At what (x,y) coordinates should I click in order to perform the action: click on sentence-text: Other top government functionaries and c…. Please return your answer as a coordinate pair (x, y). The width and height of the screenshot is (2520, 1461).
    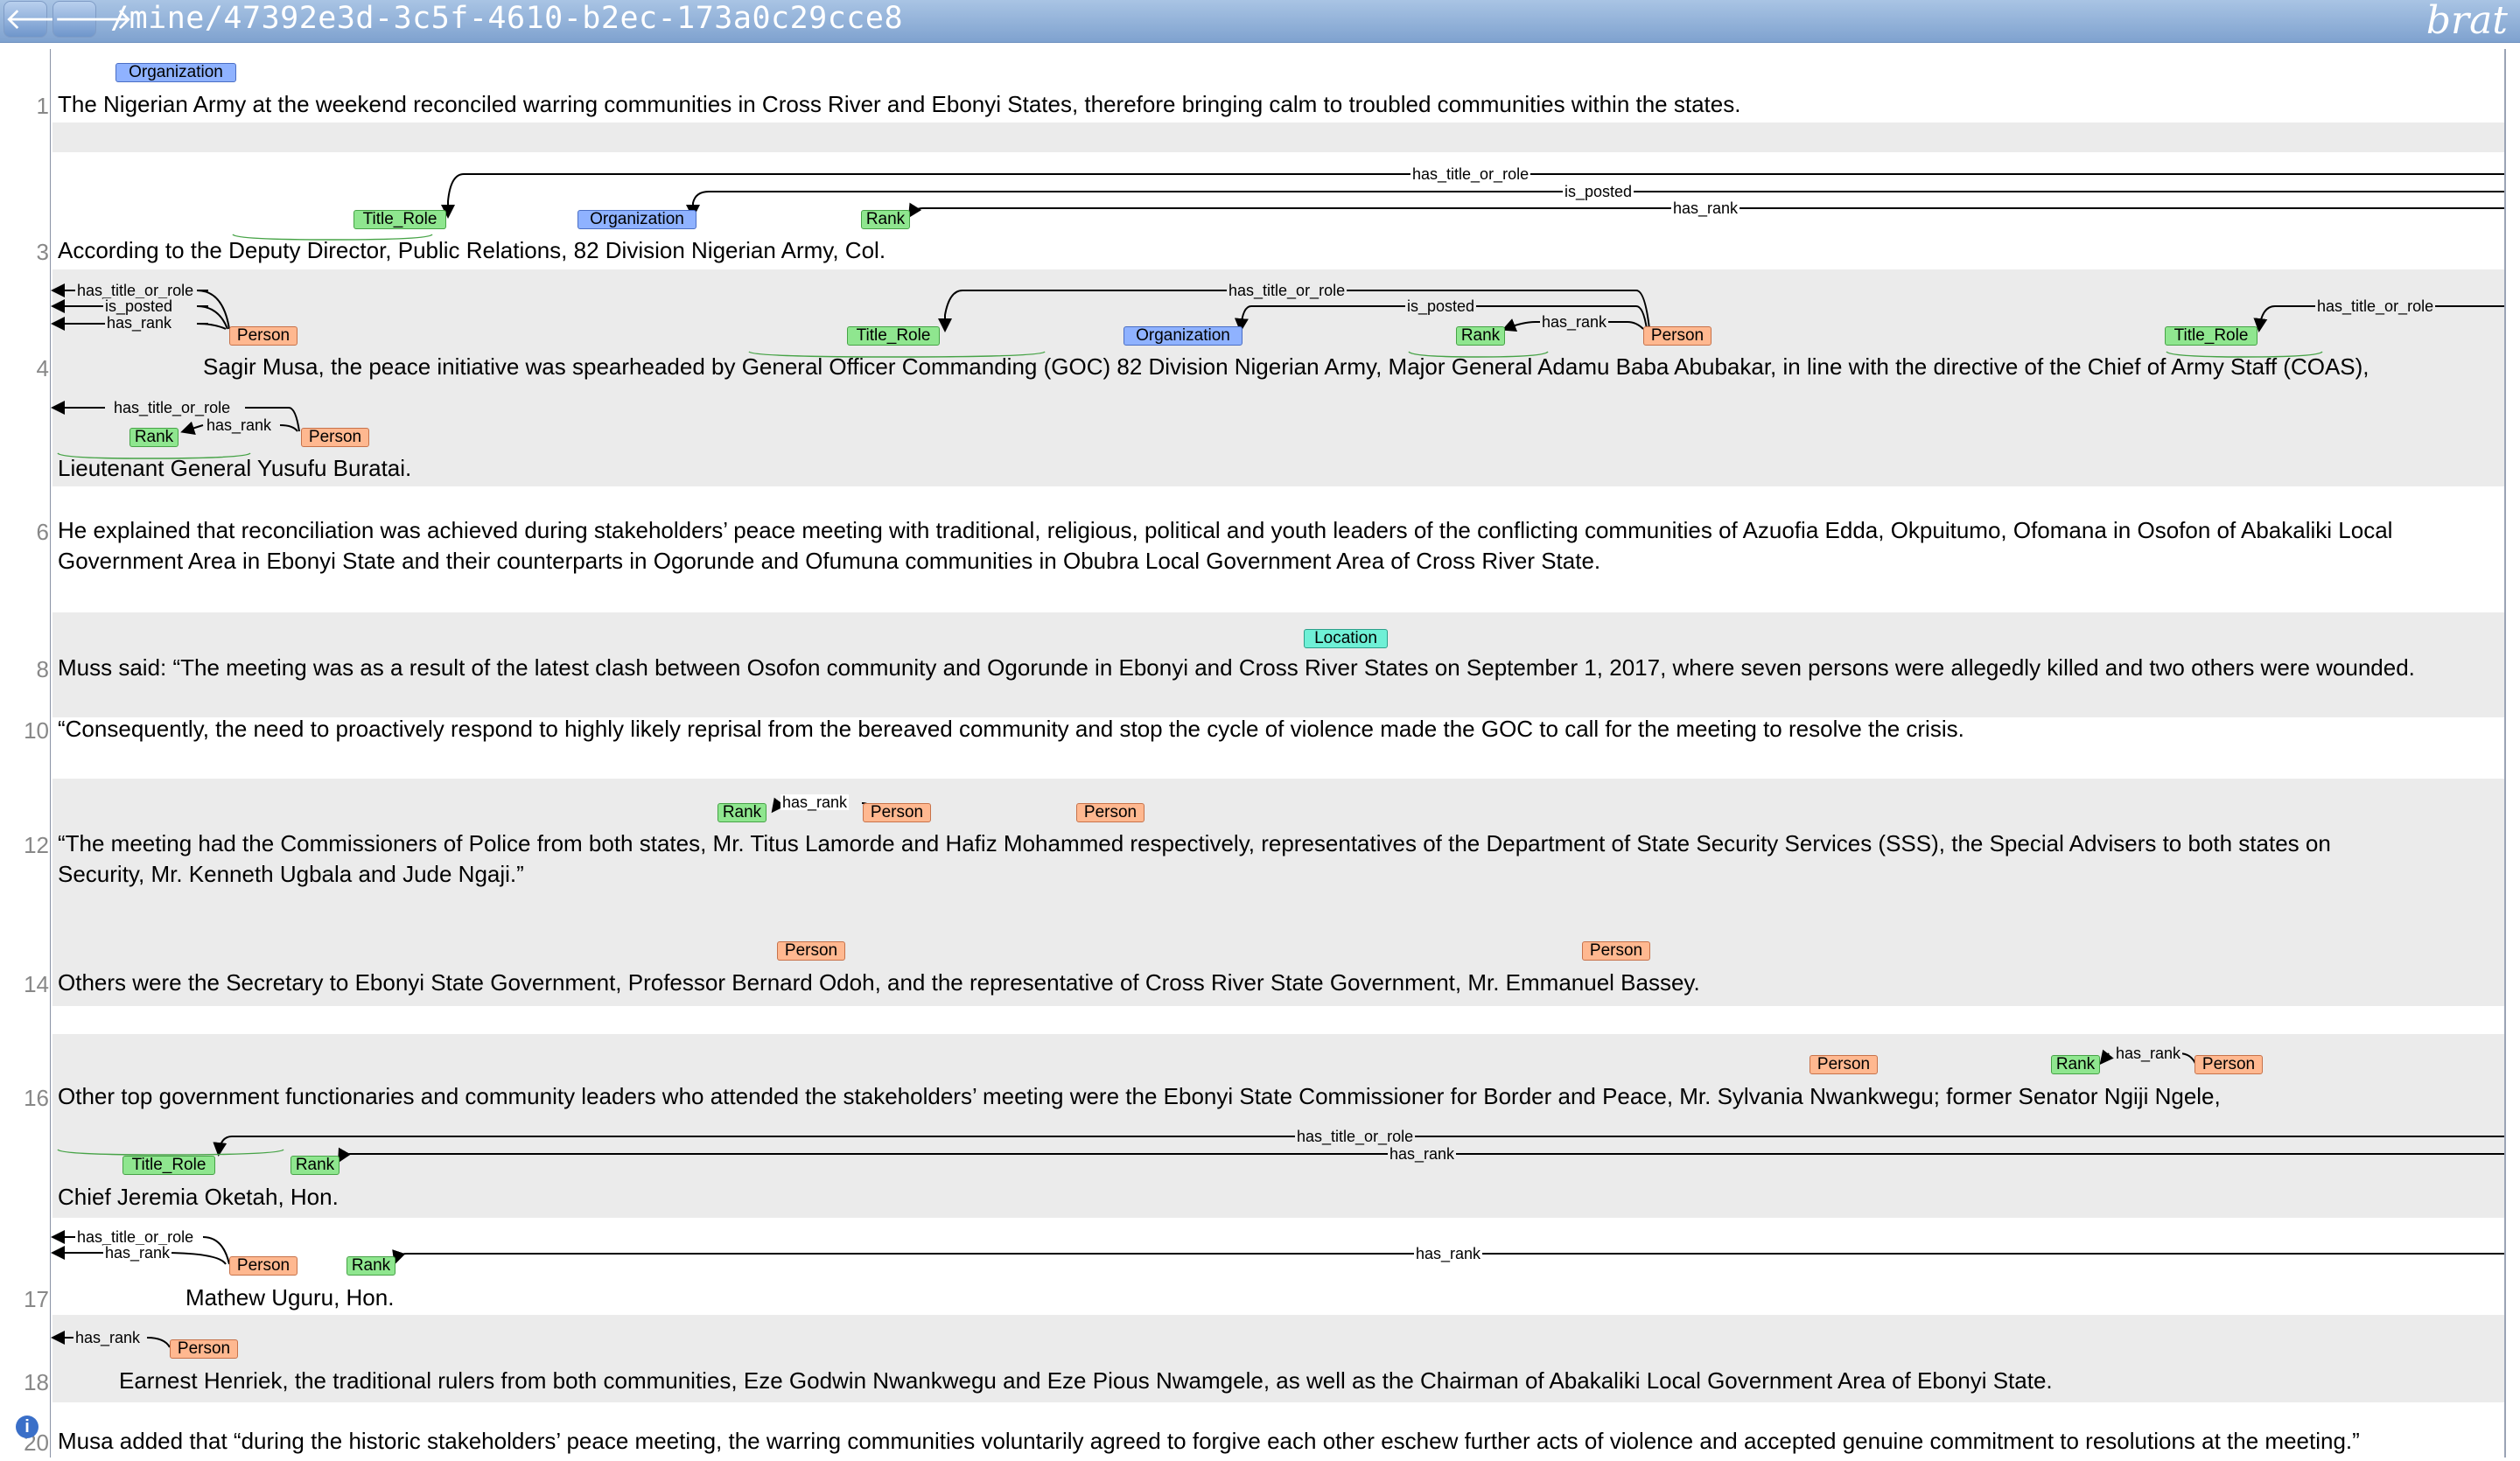
    Looking at the image, I should click on (1139, 1096).